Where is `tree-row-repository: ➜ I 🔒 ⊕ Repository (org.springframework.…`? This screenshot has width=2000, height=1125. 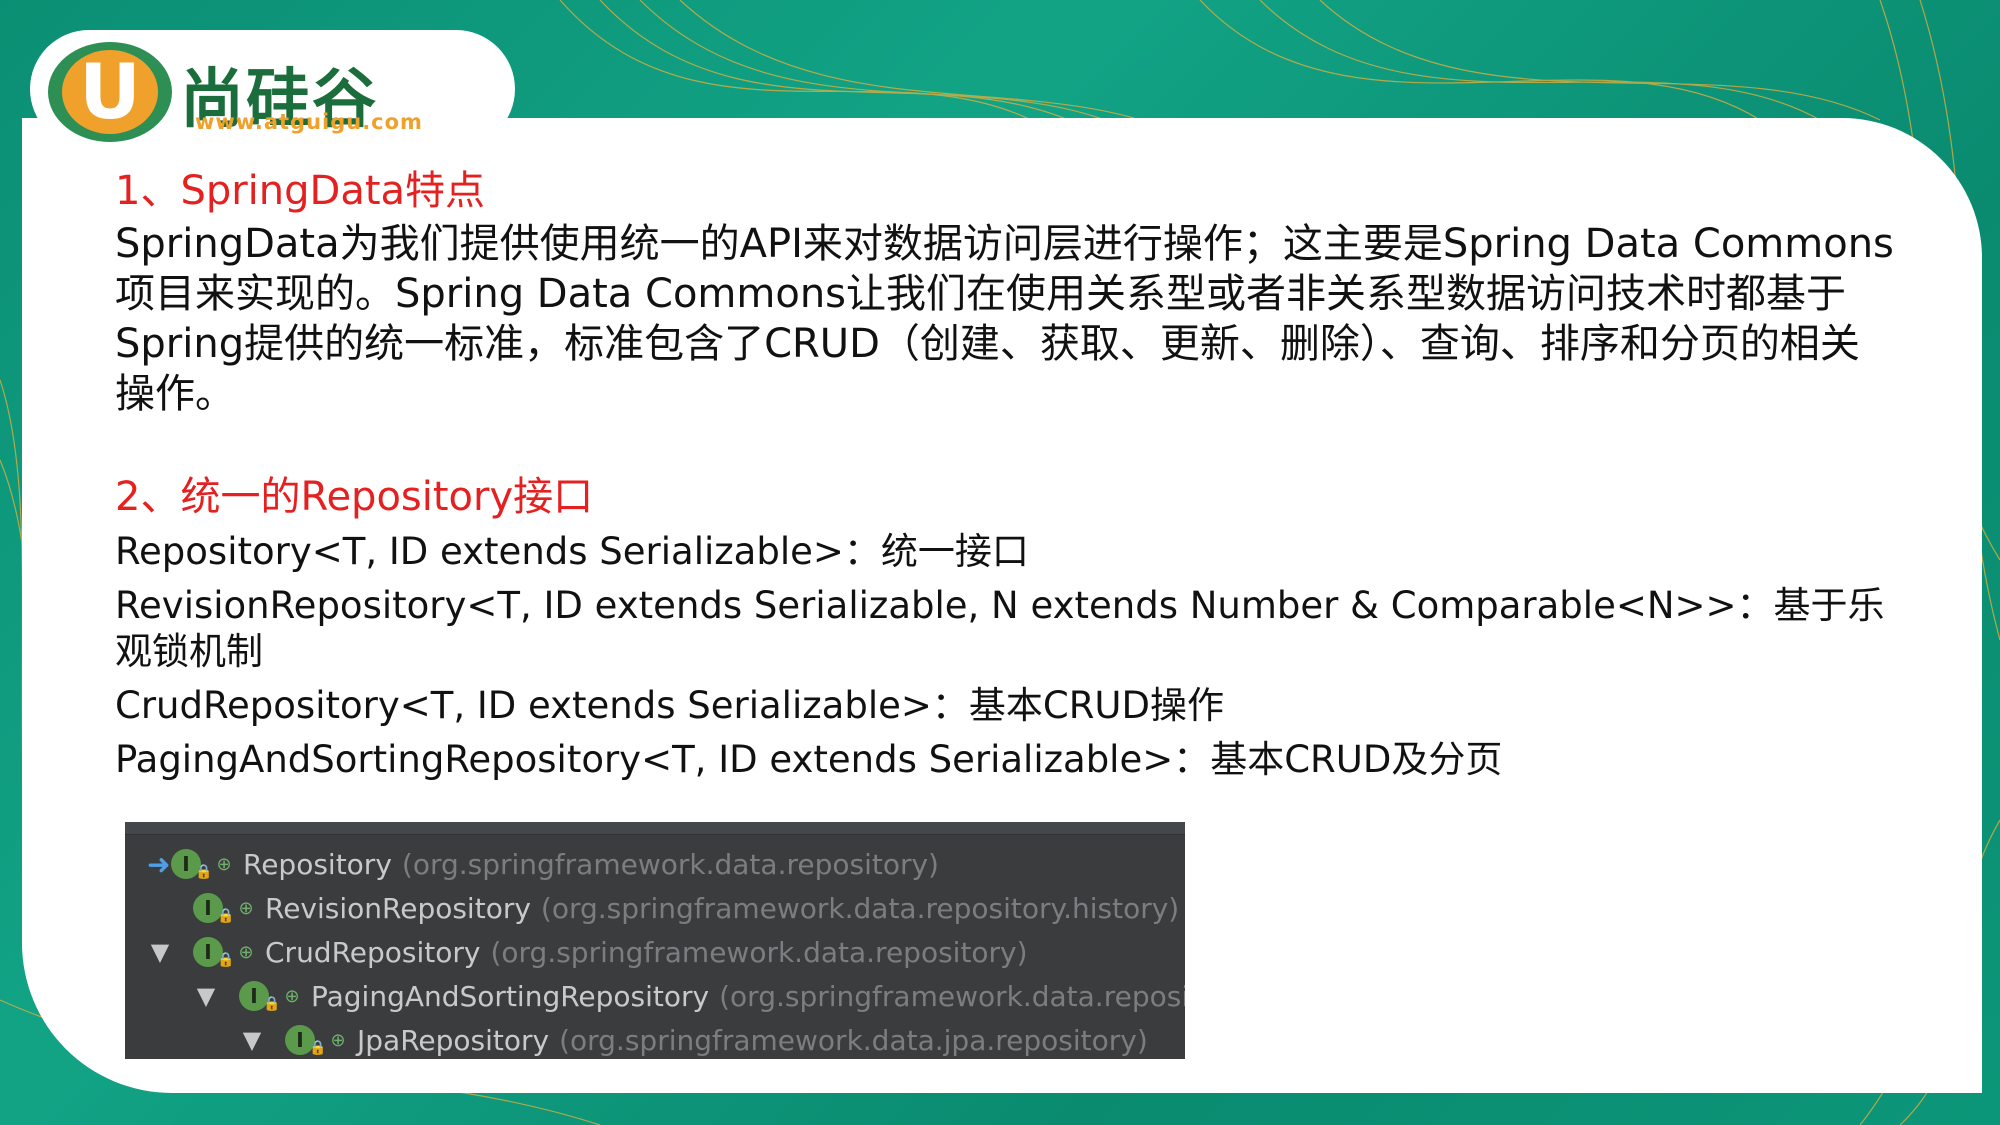
tree-row-repository: ➜ I 🔒 ⊕ Repository (org.springframework.… is located at coordinates (543, 864).